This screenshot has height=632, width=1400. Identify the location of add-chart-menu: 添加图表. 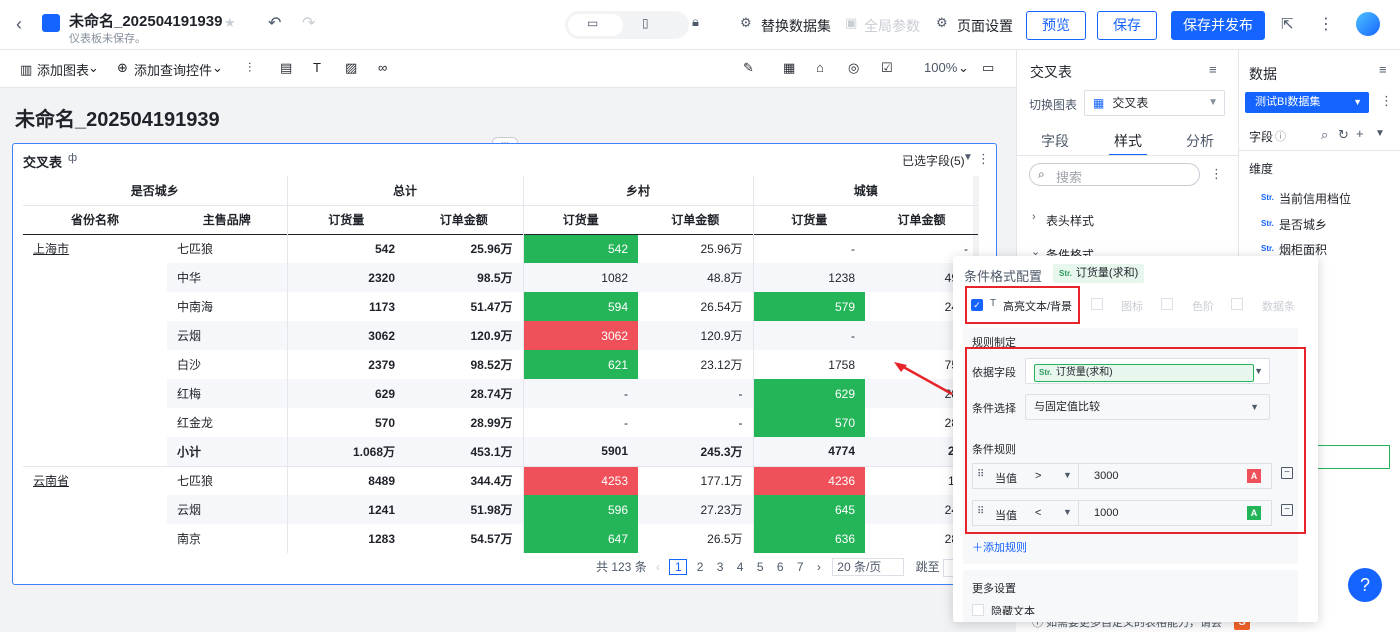
(63, 69).